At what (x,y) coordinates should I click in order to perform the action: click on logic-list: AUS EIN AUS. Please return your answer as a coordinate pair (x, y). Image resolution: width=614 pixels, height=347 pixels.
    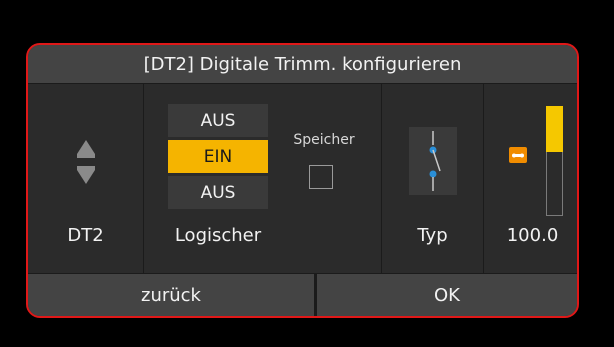
    Looking at the image, I should click on (218, 157).